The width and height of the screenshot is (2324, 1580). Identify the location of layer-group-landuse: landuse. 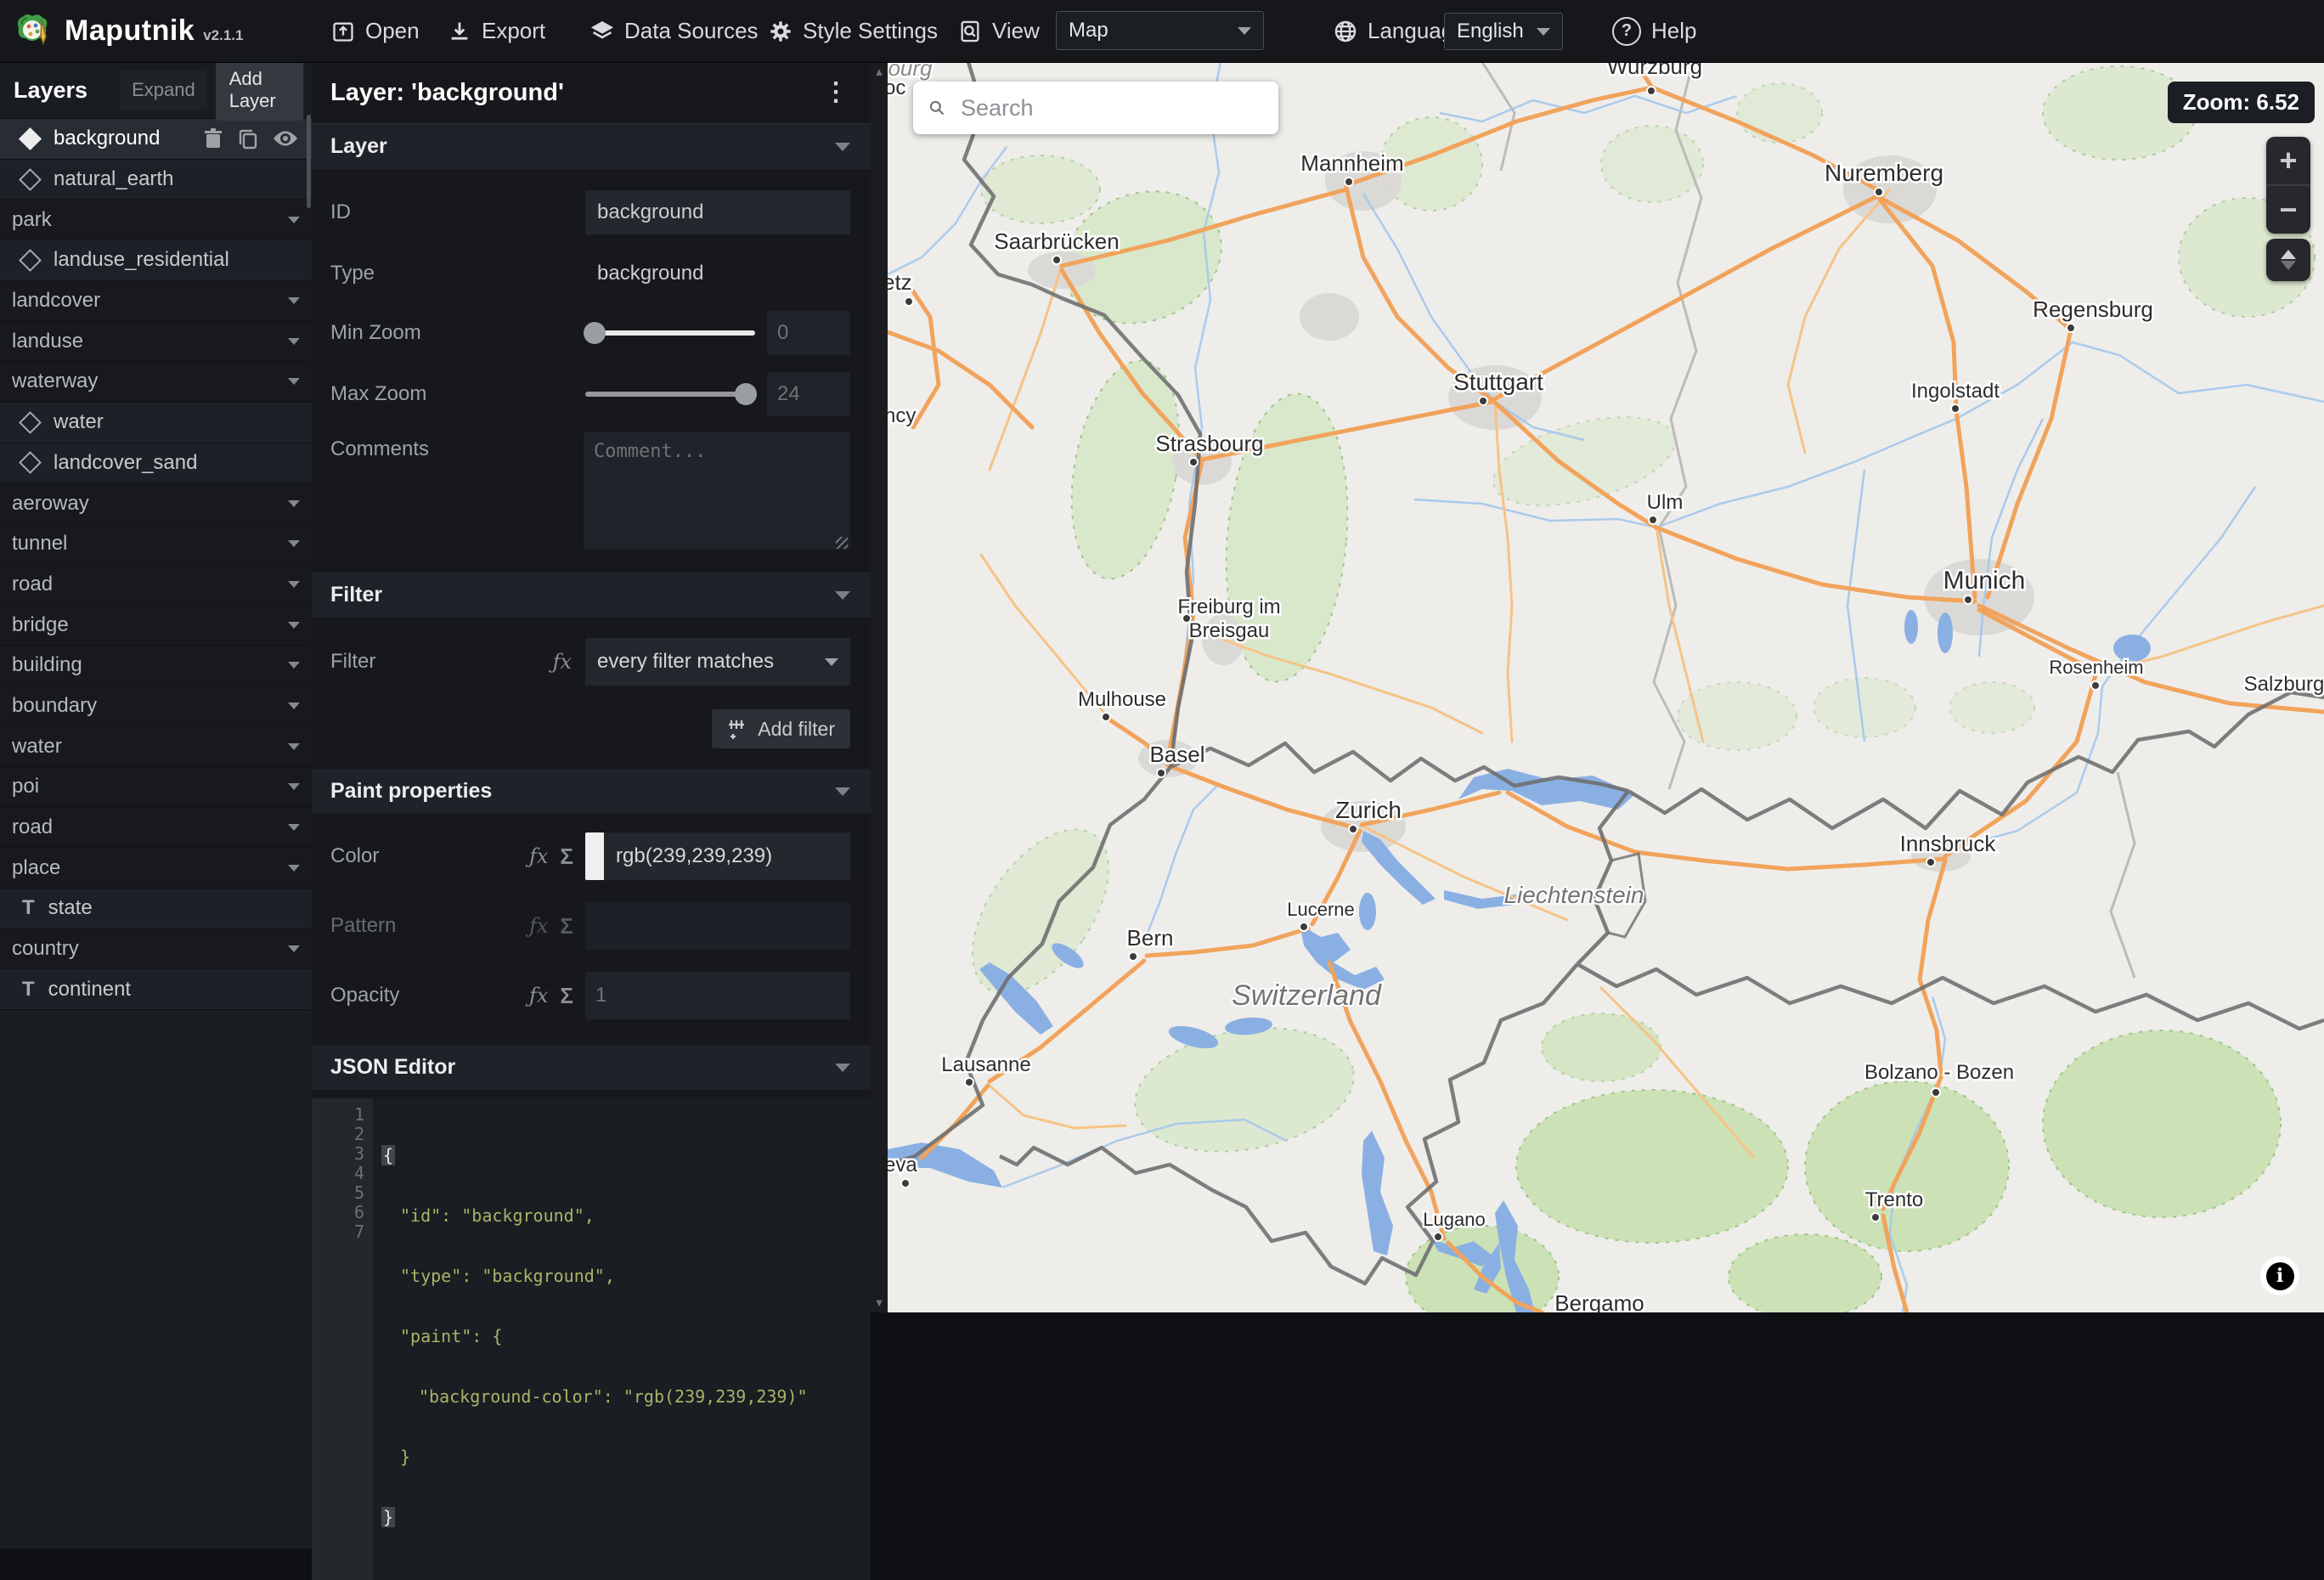
(156, 342).